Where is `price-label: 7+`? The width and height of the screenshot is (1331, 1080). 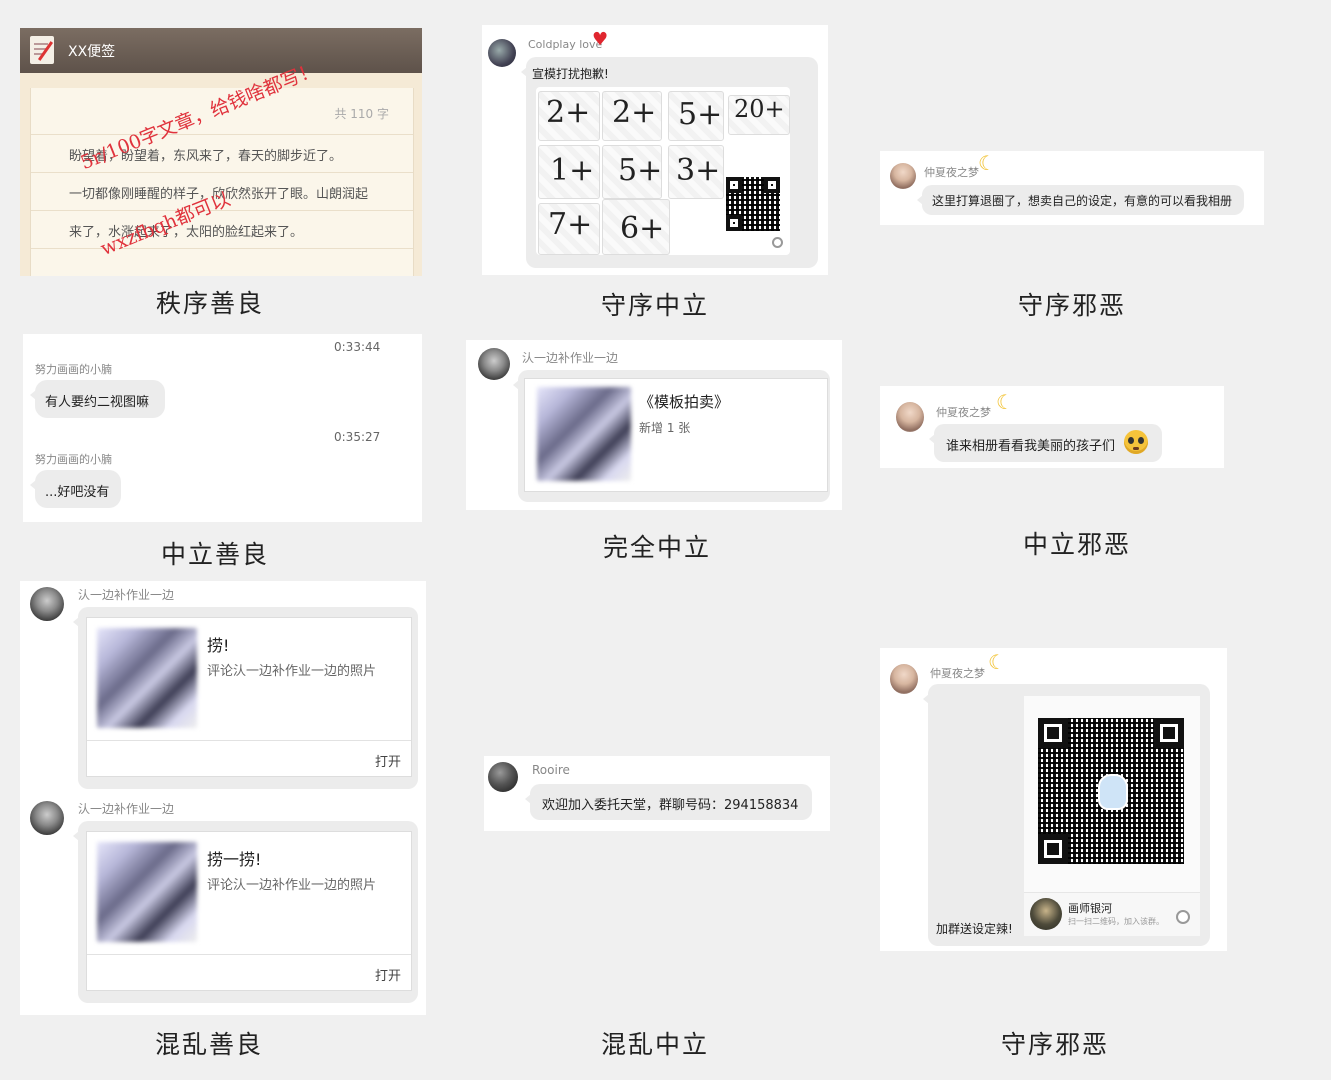 price-label: 7+ is located at coordinates (570, 224).